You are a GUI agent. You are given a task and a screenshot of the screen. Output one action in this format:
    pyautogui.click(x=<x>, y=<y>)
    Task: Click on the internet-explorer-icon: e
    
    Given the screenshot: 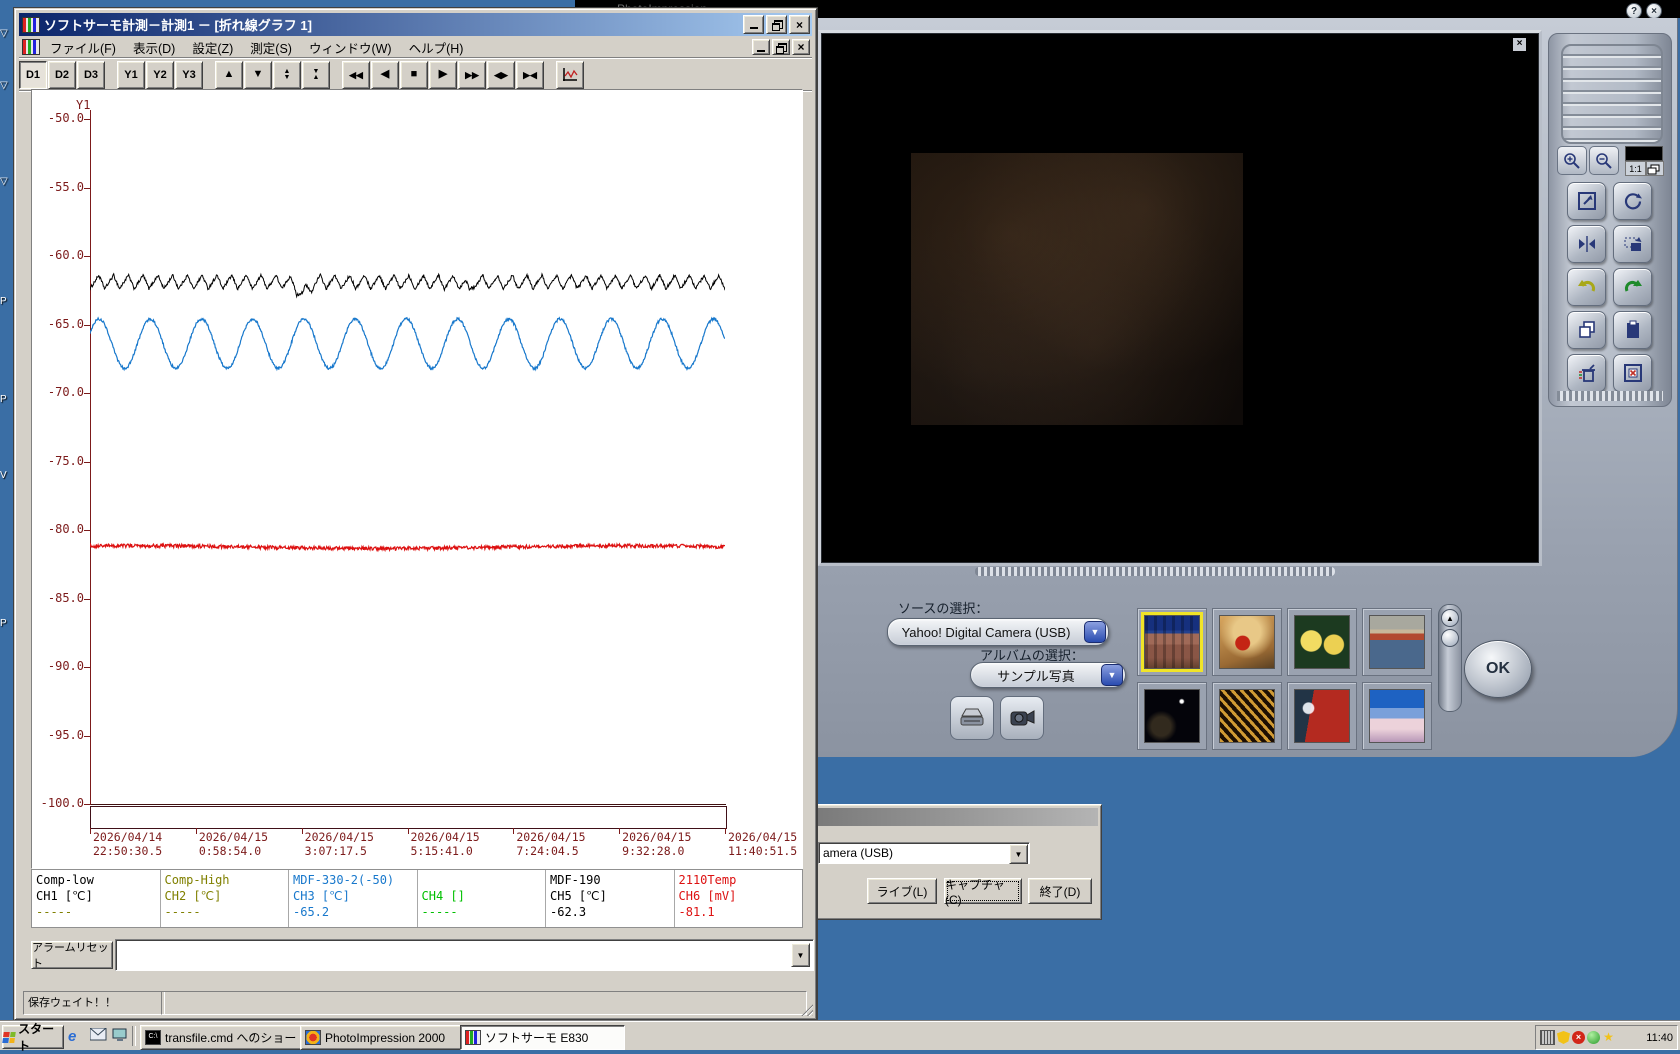 What is the action you would take?
    pyautogui.click(x=76, y=1036)
    